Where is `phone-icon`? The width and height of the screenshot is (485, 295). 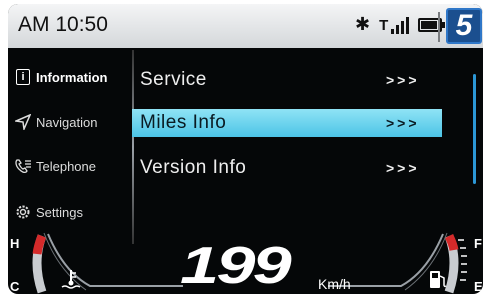
phone-icon is located at coordinates (23, 166).